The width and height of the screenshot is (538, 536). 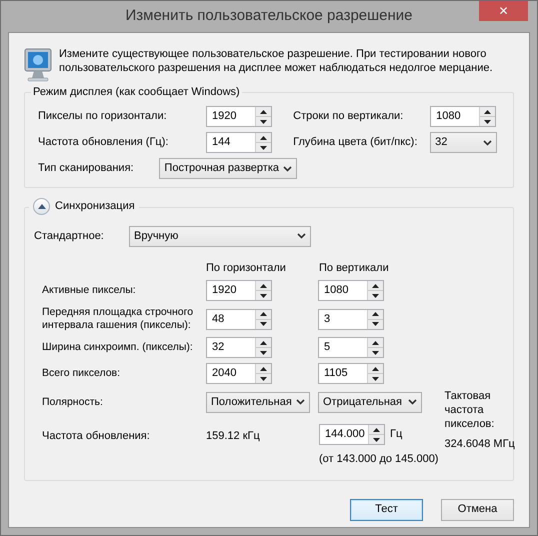 What do you see at coordinates (348, 116) in the screenshot?
I see `field-label: Строки по вертикали:` at bounding box center [348, 116].